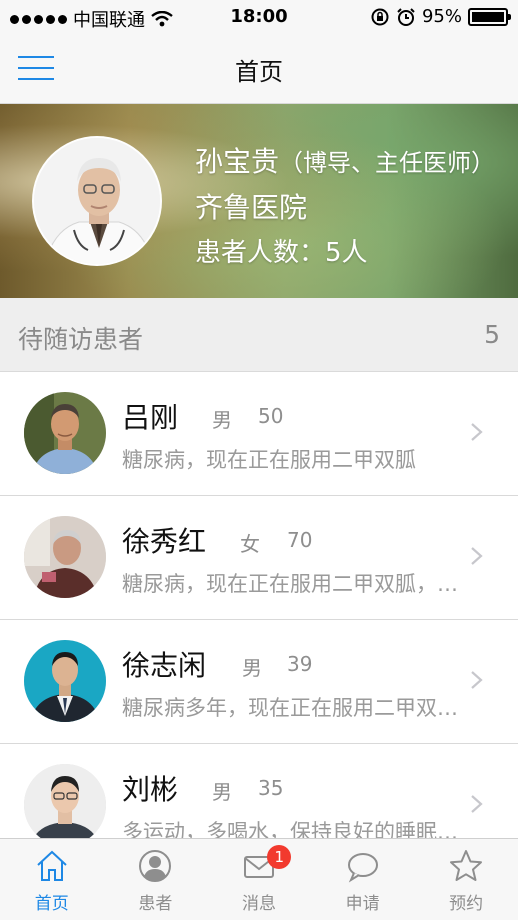 The width and height of the screenshot is (518, 920). I want to click on battery-percent: 95%, so click(441, 16).